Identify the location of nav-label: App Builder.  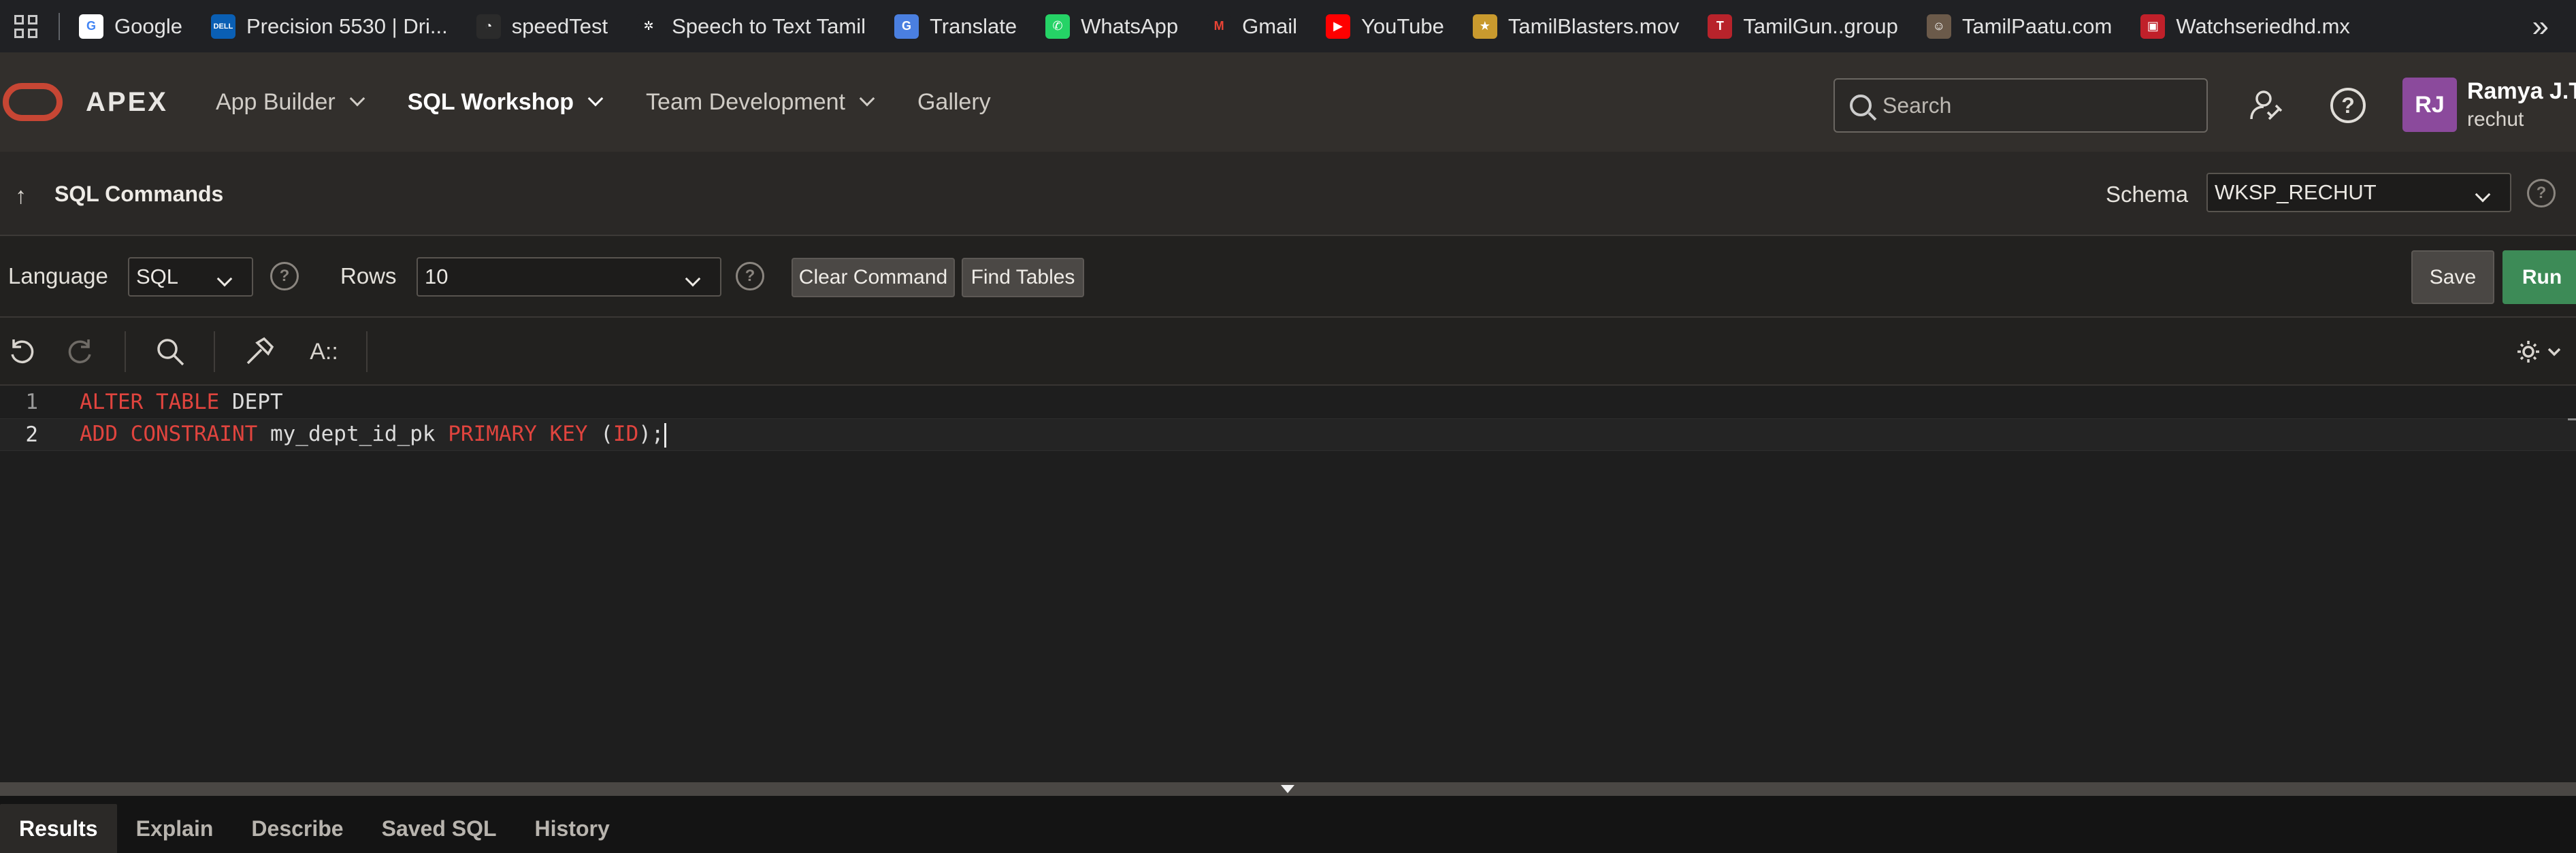
(275, 101).